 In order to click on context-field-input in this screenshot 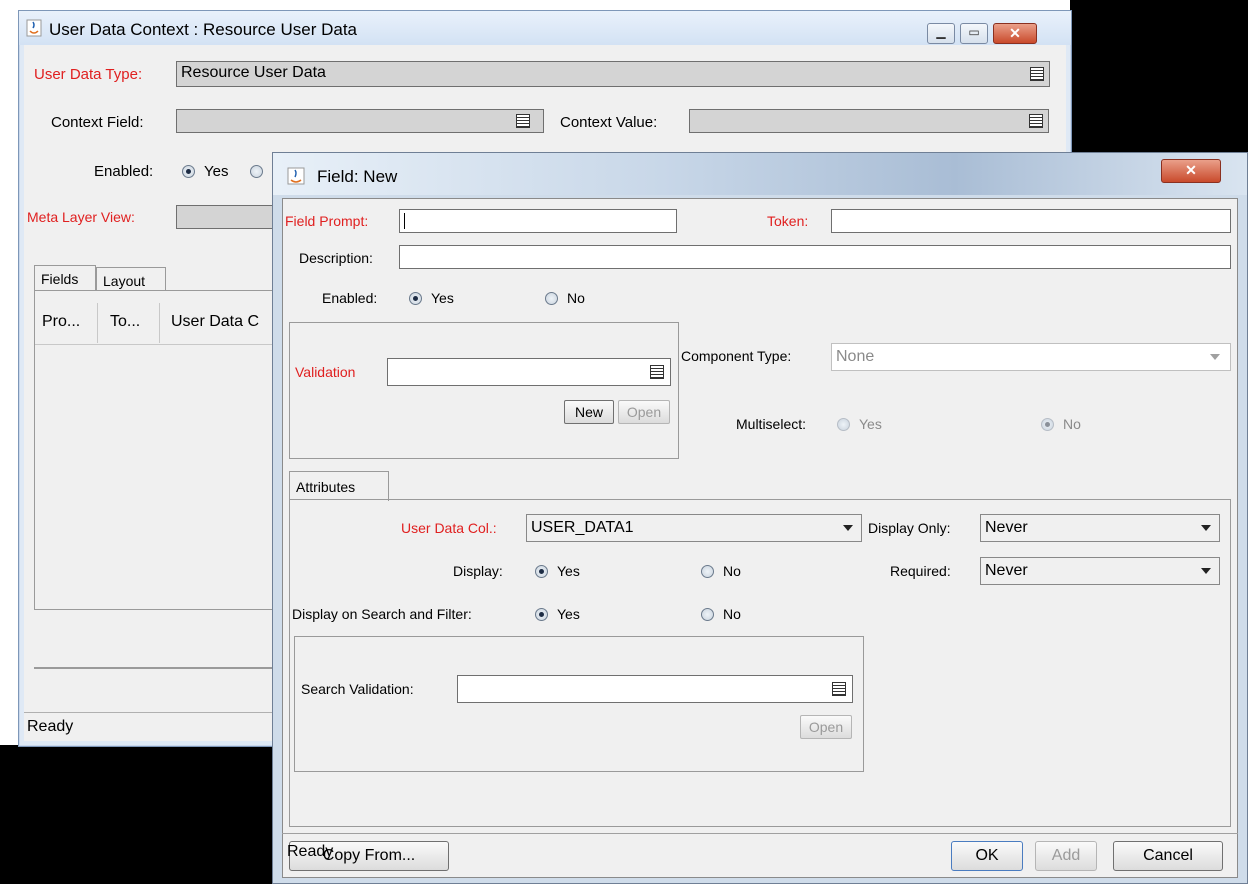, I will do `click(360, 121)`.